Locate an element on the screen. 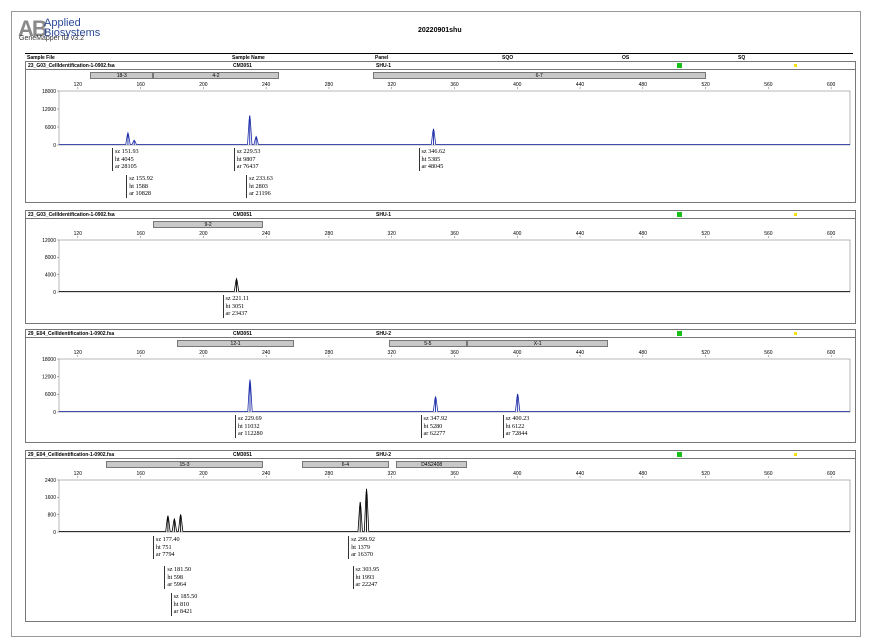 The width and height of the screenshot is (872, 643). peak-label-line: ht 810 is located at coordinates (181, 604).